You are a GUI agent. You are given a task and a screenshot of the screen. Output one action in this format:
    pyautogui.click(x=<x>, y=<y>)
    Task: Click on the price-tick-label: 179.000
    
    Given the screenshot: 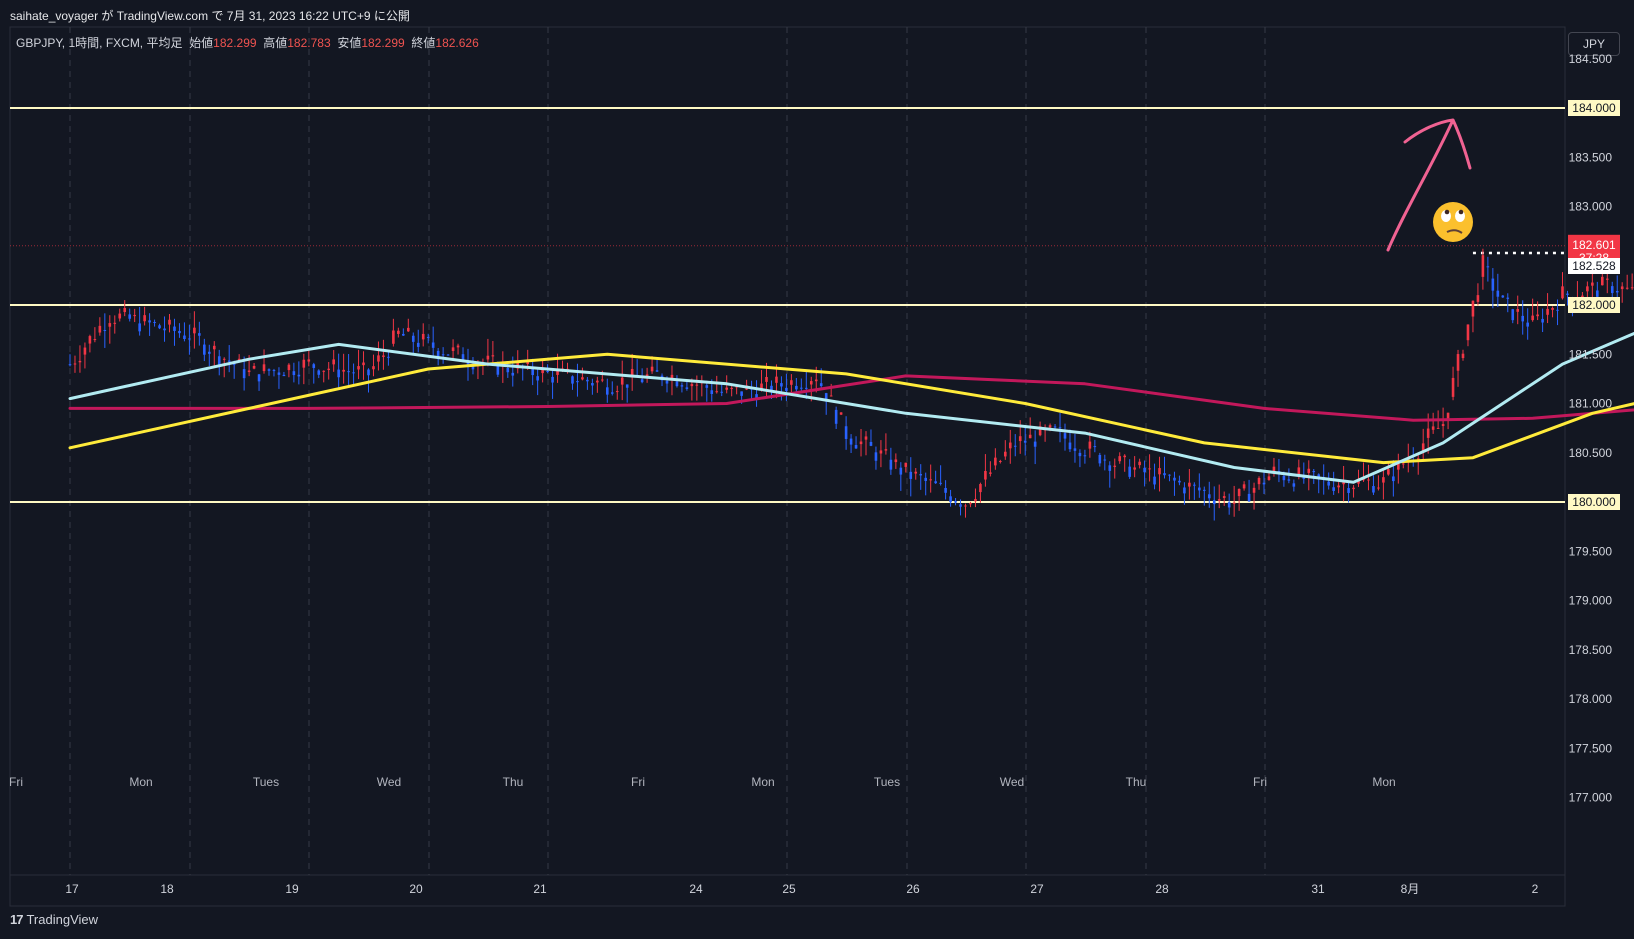 What is the action you would take?
    pyautogui.click(x=1591, y=601)
    